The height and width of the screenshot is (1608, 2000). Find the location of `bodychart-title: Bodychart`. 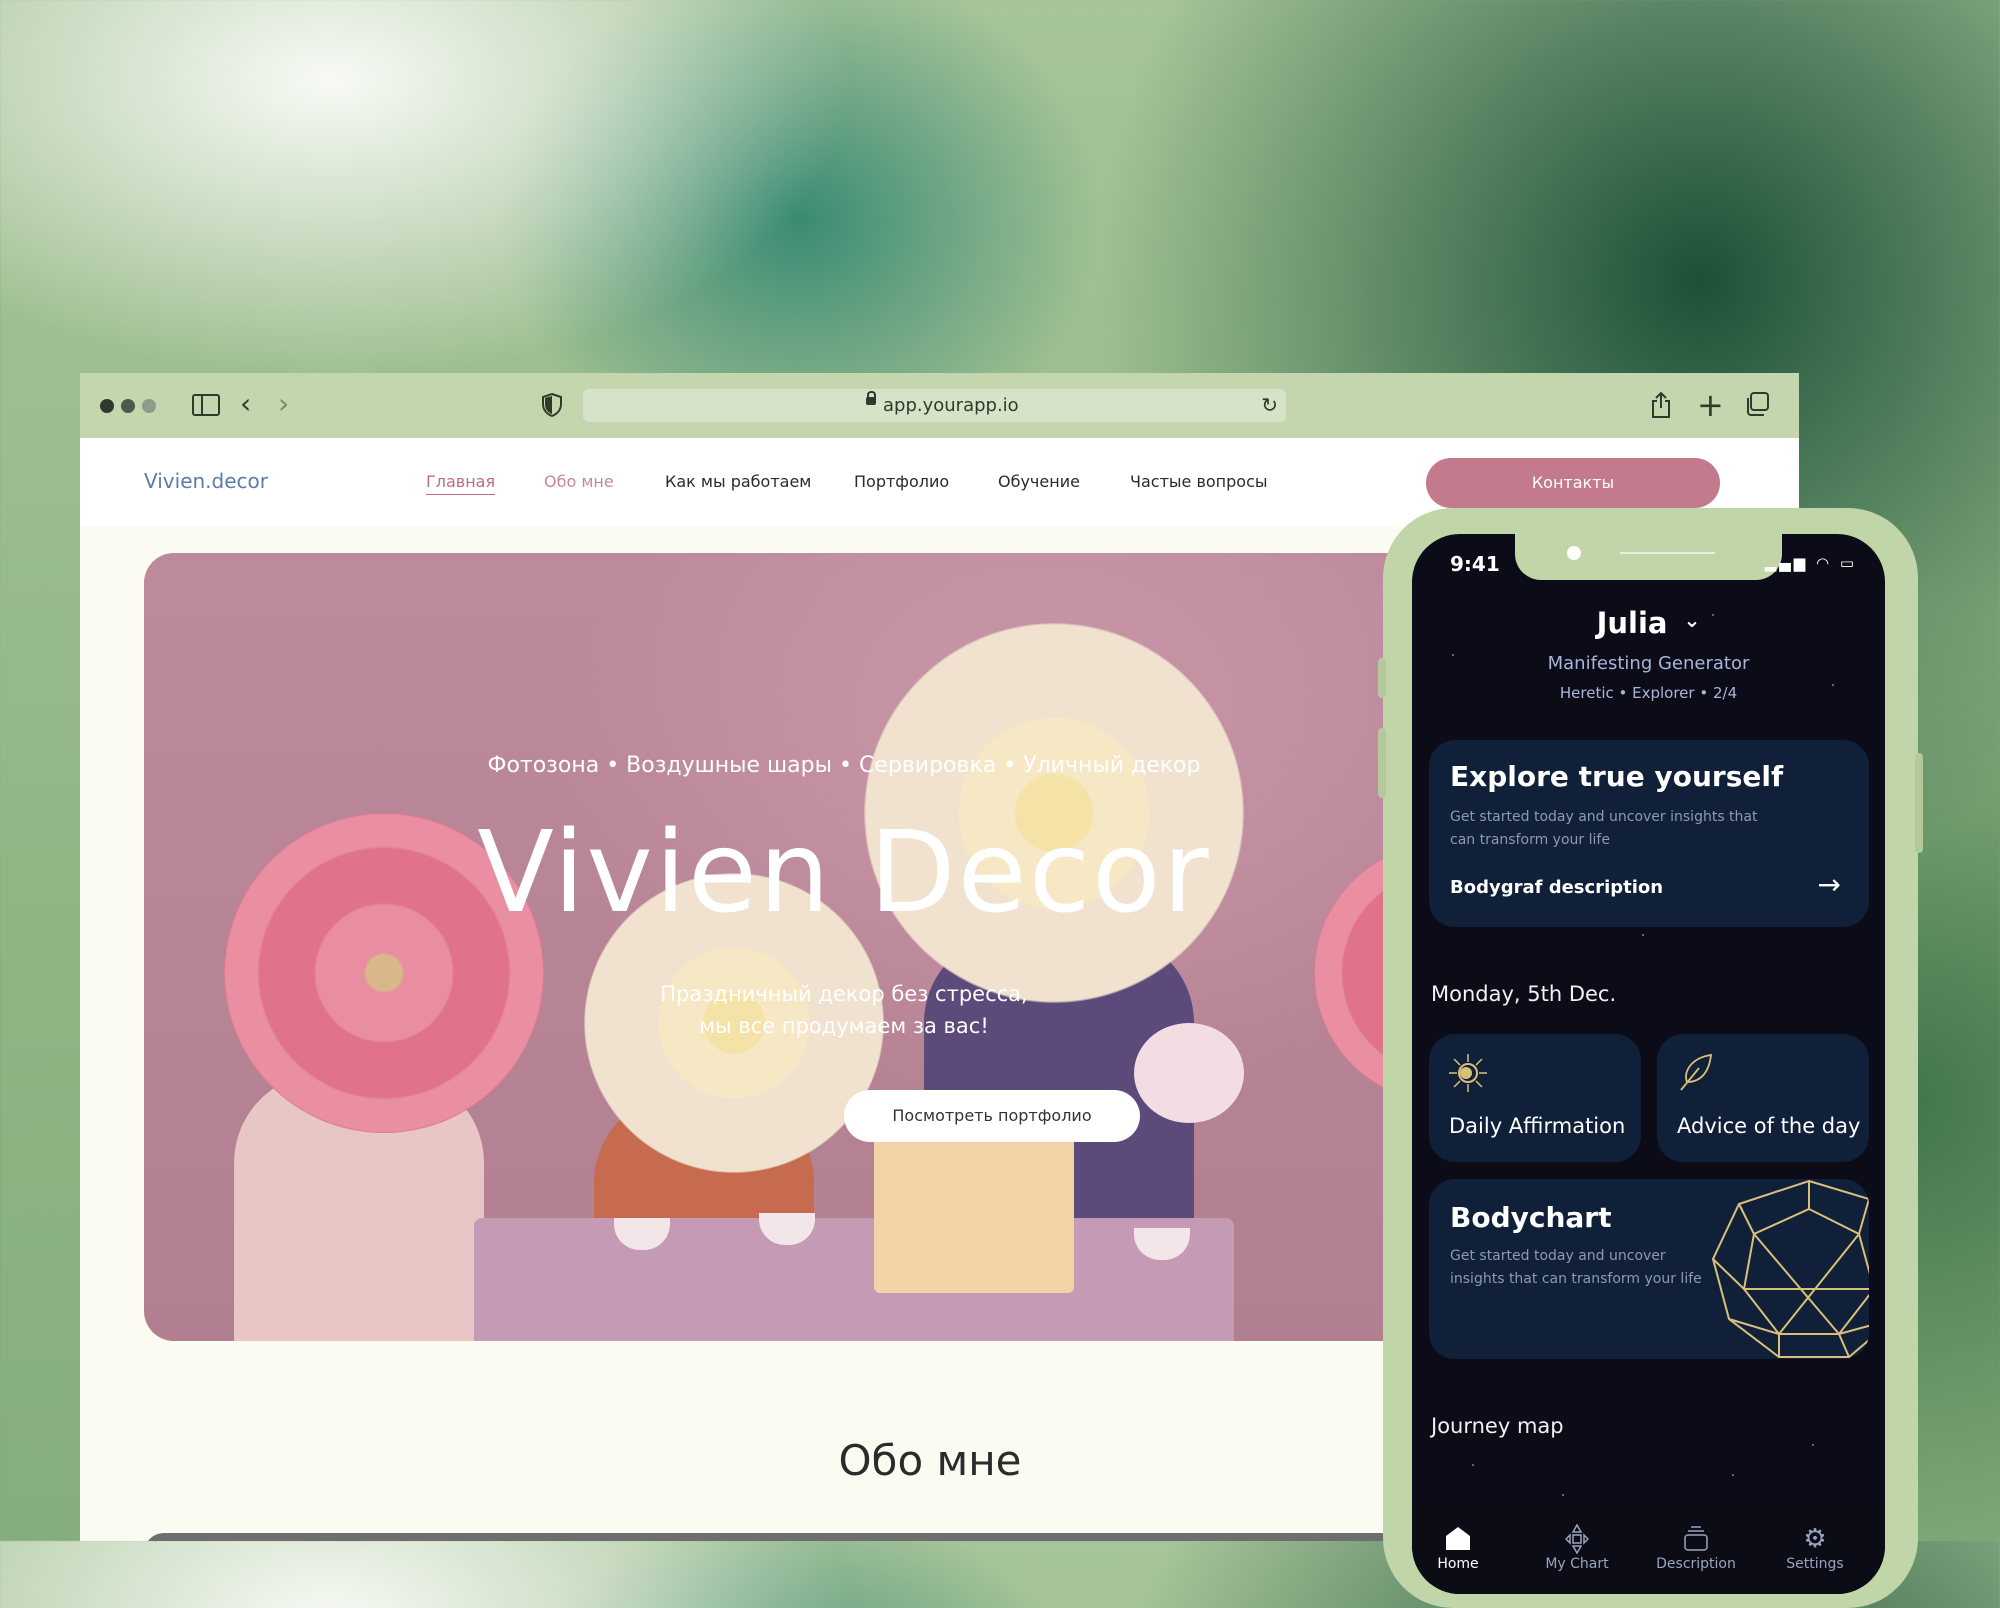

bodychart-title: Bodychart is located at coordinates (1531, 1217).